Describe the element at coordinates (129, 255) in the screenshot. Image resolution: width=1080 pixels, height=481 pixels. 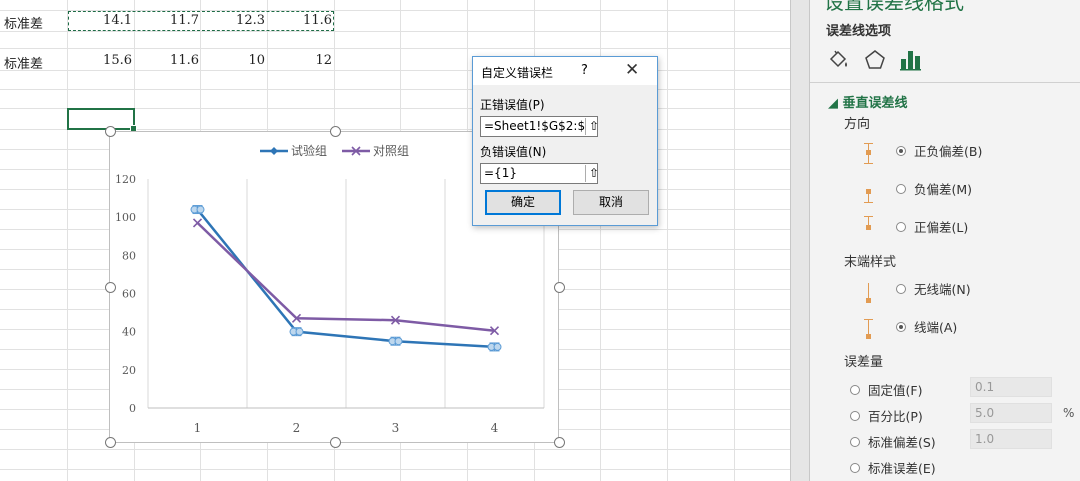
I see `y-tick-label: 80` at that location.